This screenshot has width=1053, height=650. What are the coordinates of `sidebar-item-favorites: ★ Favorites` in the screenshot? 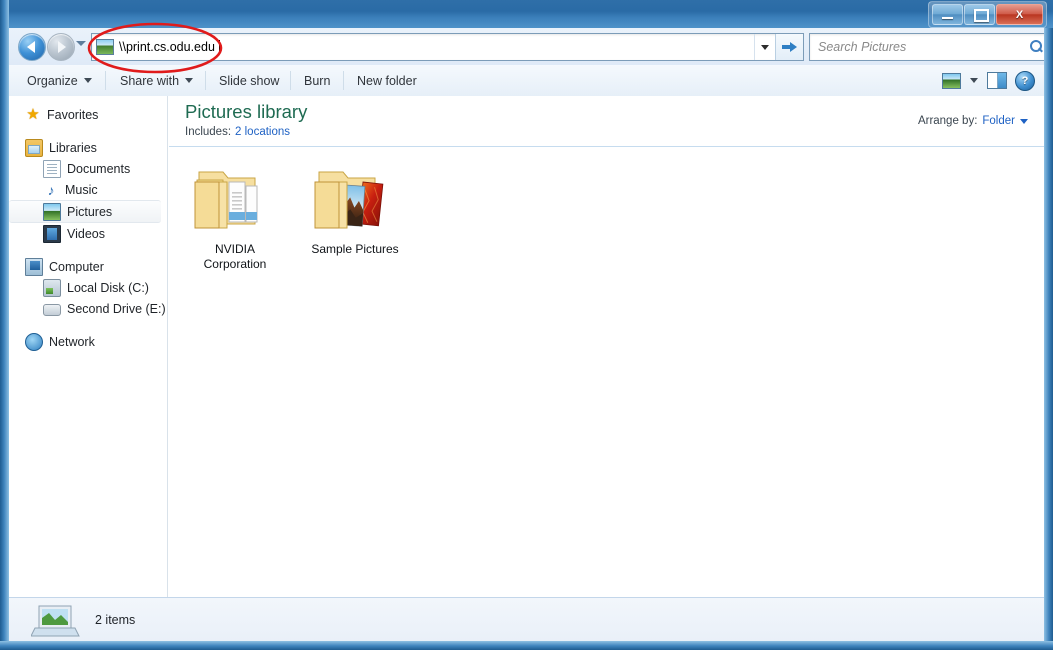 It's located at (88, 114).